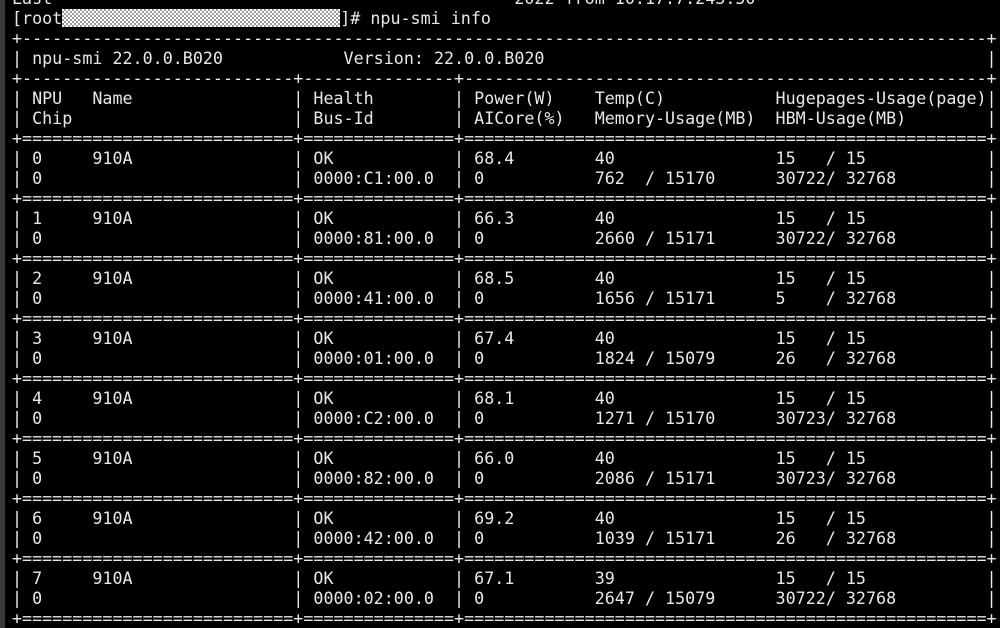 The image size is (1000, 628). What do you see at coordinates (201, 18) in the screenshot?
I see `redacted-hostname` at bounding box center [201, 18].